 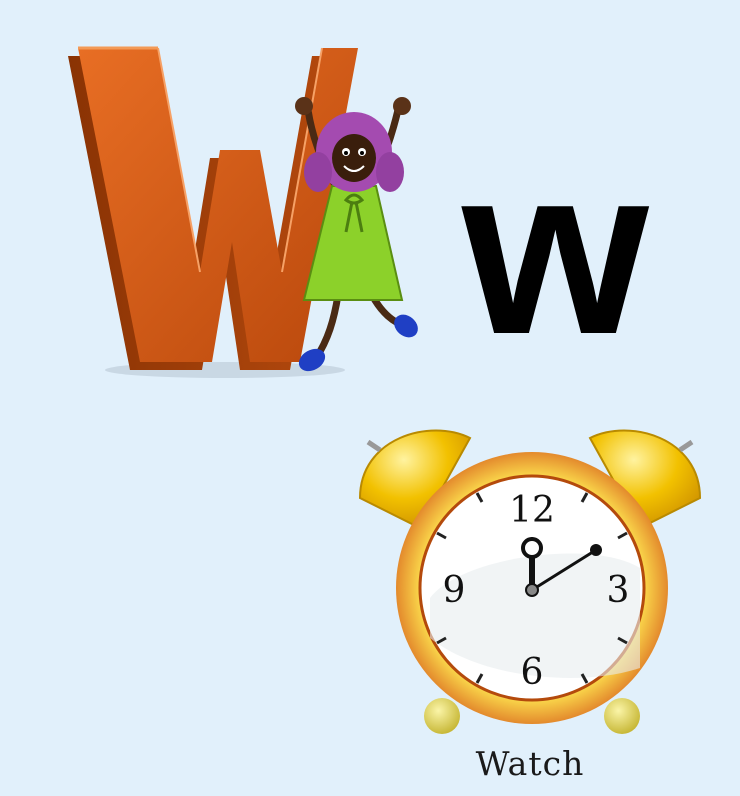 What do you see at coordinates (555, 250) in the screenshot?
I see `letter-w-lowercase: w` at bounding box center [555, 250].